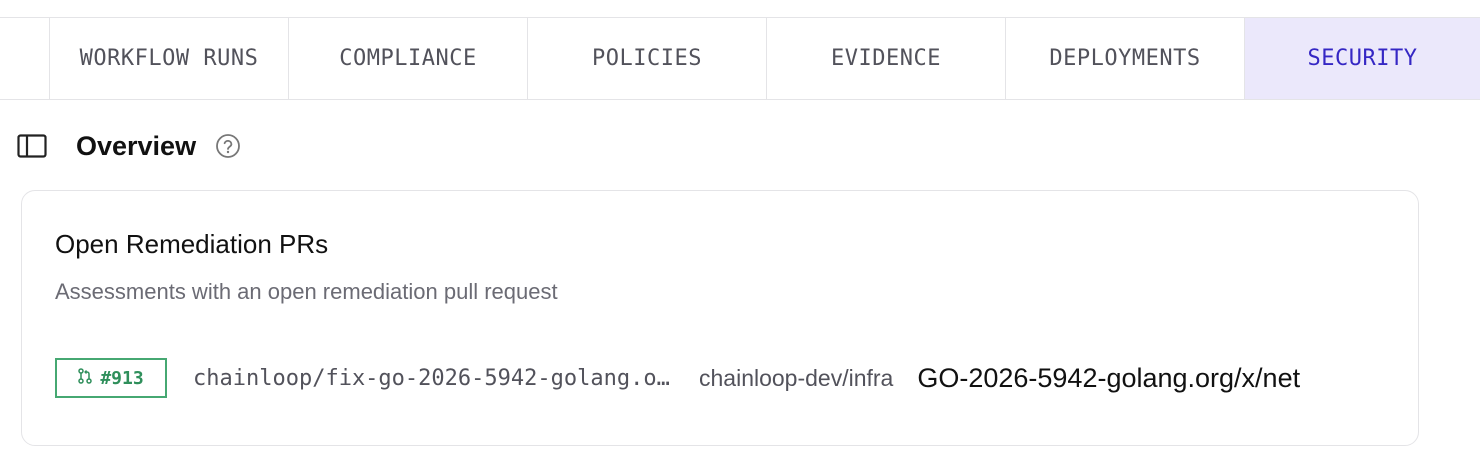  I want to click on pr-repo: chainloop-dev/infra, so click(796, 378).